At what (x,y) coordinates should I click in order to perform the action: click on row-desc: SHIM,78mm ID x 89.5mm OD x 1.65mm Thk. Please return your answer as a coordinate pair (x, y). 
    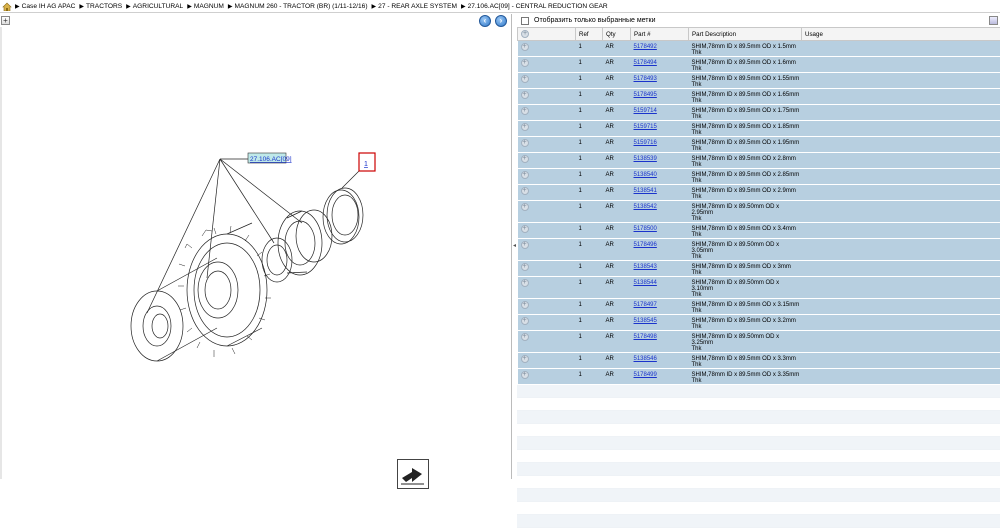
    Looking at the image, I should click on (745, 97).